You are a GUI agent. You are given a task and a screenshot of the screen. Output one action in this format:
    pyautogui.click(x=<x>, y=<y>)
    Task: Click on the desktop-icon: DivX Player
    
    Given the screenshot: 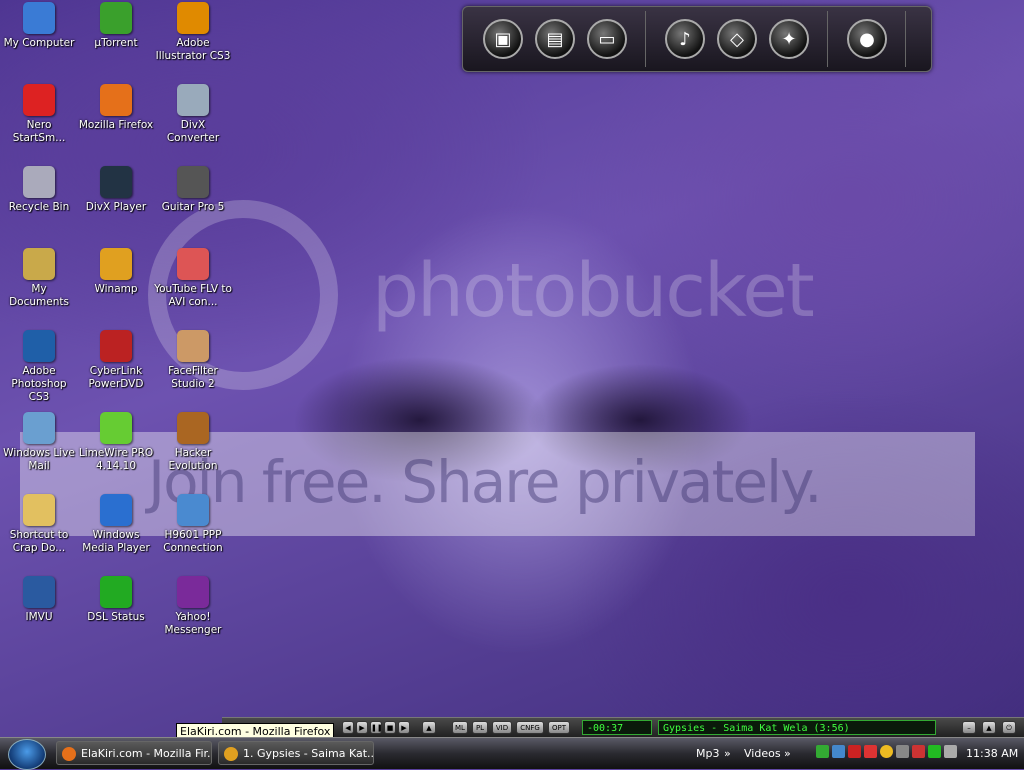 What is the action you would take?
    pyautogui.click(x=116, y=203)
    